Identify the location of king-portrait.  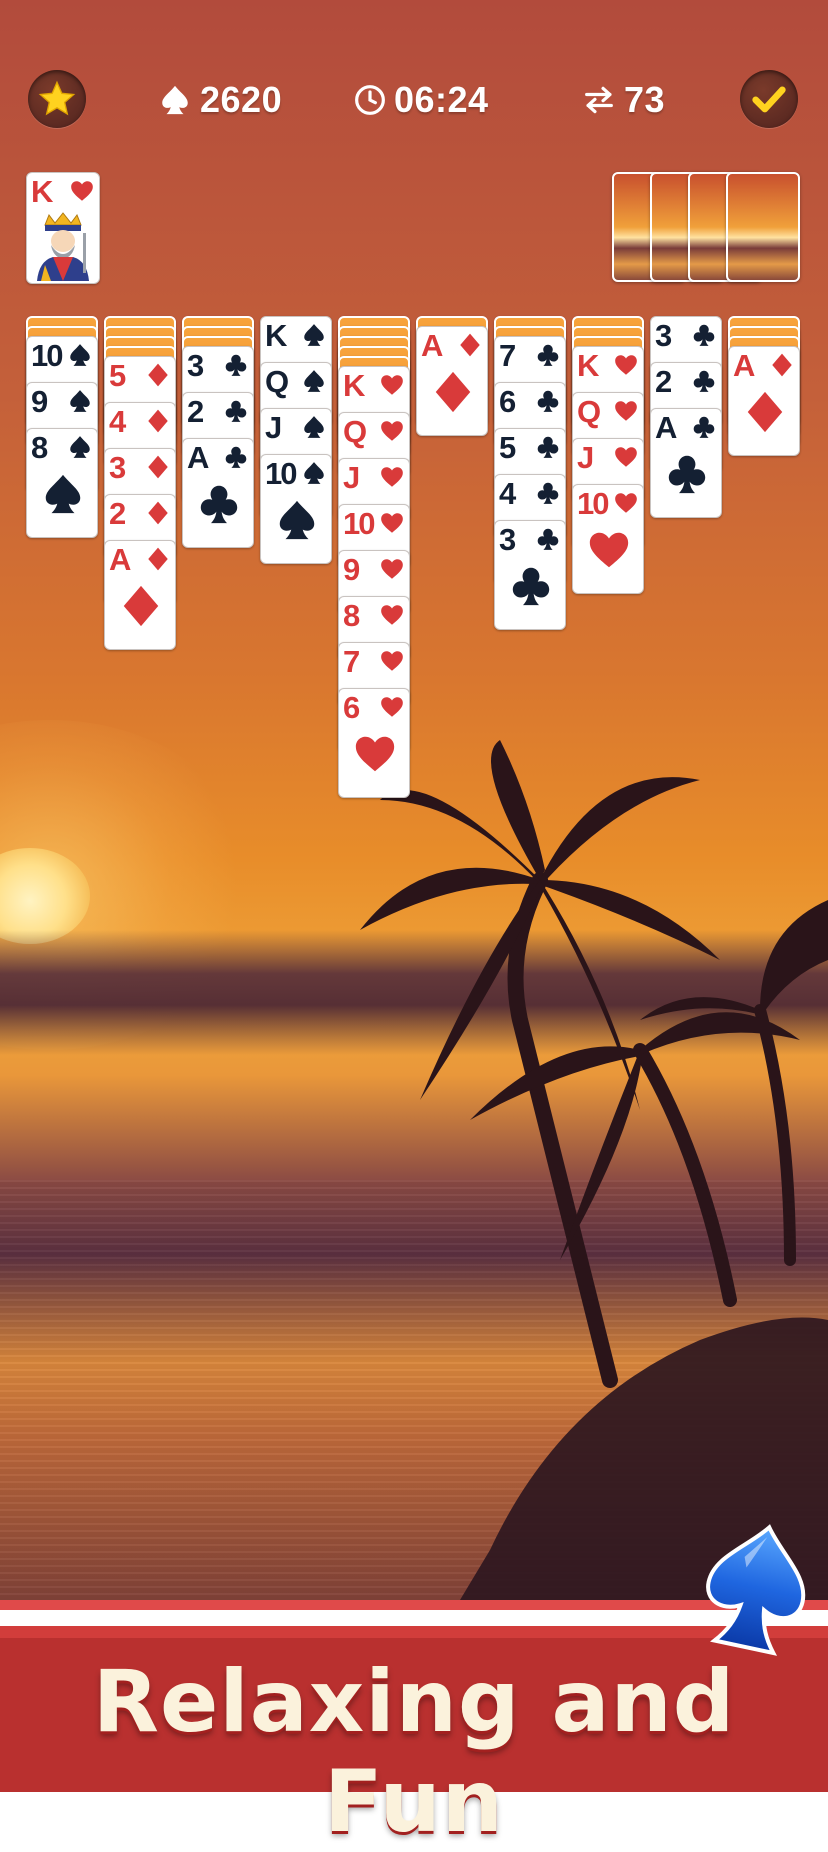
(63, 246).